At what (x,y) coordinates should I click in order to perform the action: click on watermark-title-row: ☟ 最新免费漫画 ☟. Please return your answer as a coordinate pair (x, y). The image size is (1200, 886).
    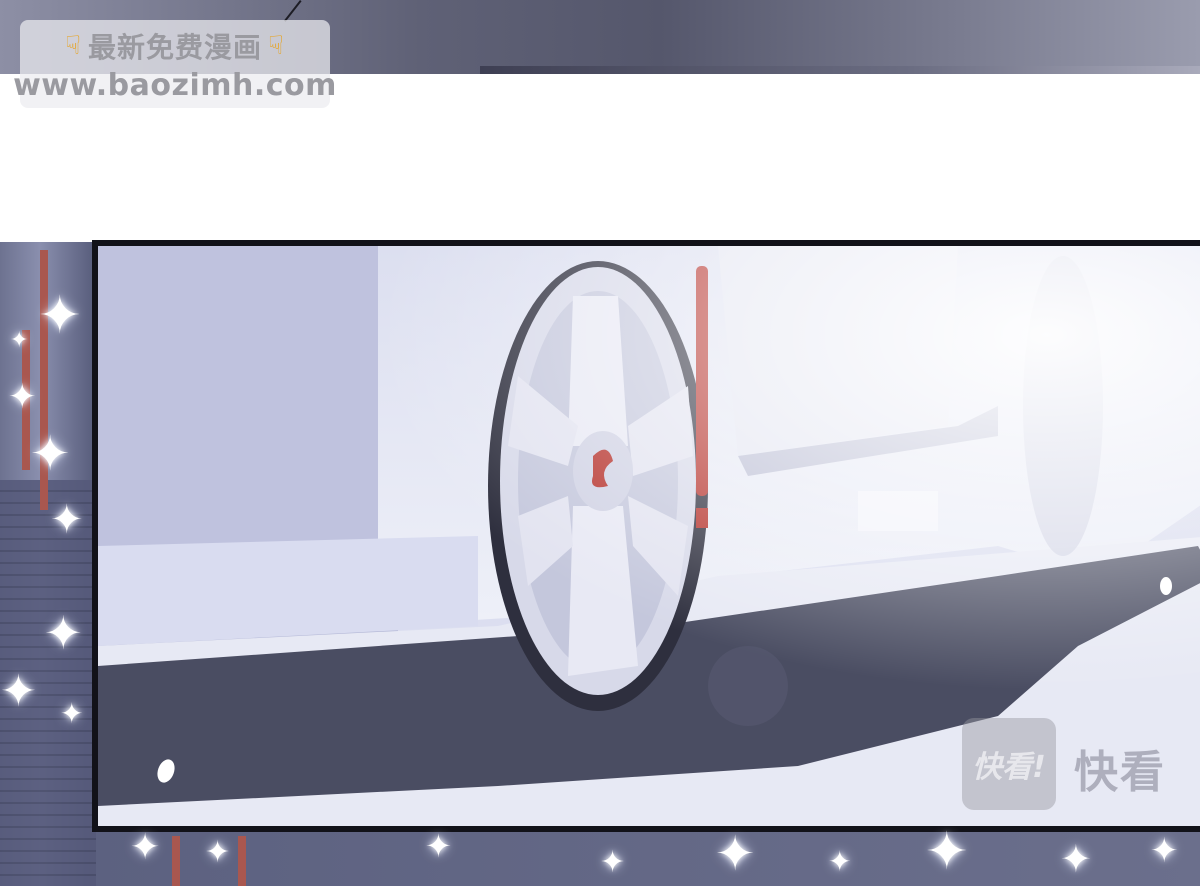
    Looking at the image, I should click on (175, 46).